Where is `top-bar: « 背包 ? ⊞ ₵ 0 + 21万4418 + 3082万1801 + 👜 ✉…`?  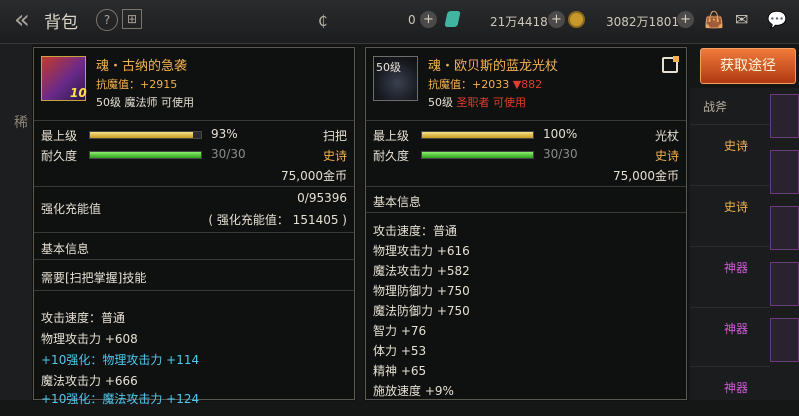 top-bar: « 背包 ? ⊞ ₵ 0 + 21万4418 + 3082万1801 + 👜 ✉… is located at coordinates (399, 22).